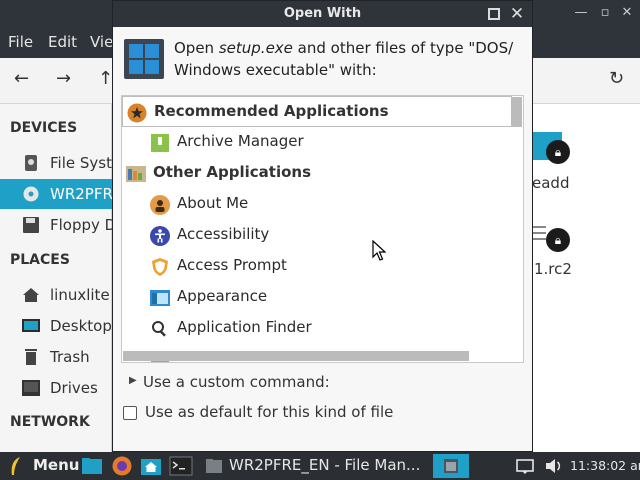 The width and height of the screenshot is (640, 480). What do you see at coordinates (50, 422) in the screenshot?
I see `network-heading: NETWORK` at bounding box center [50, 422].